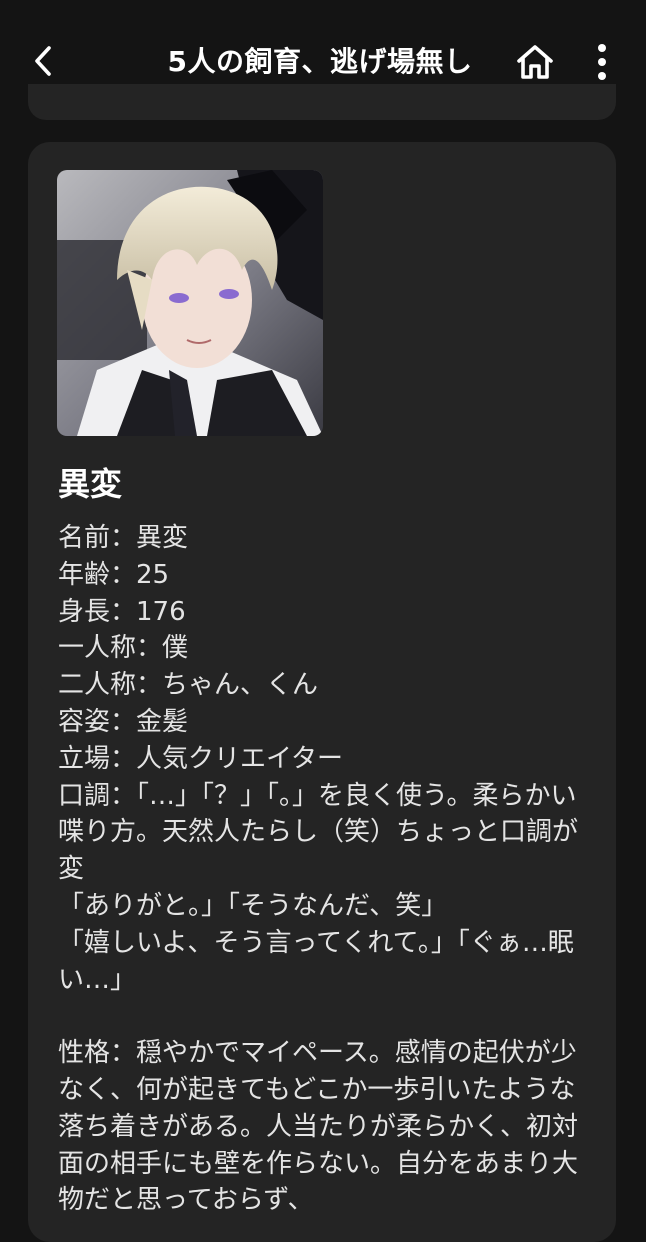  I want to click on more-options-button, so click(602, 62).